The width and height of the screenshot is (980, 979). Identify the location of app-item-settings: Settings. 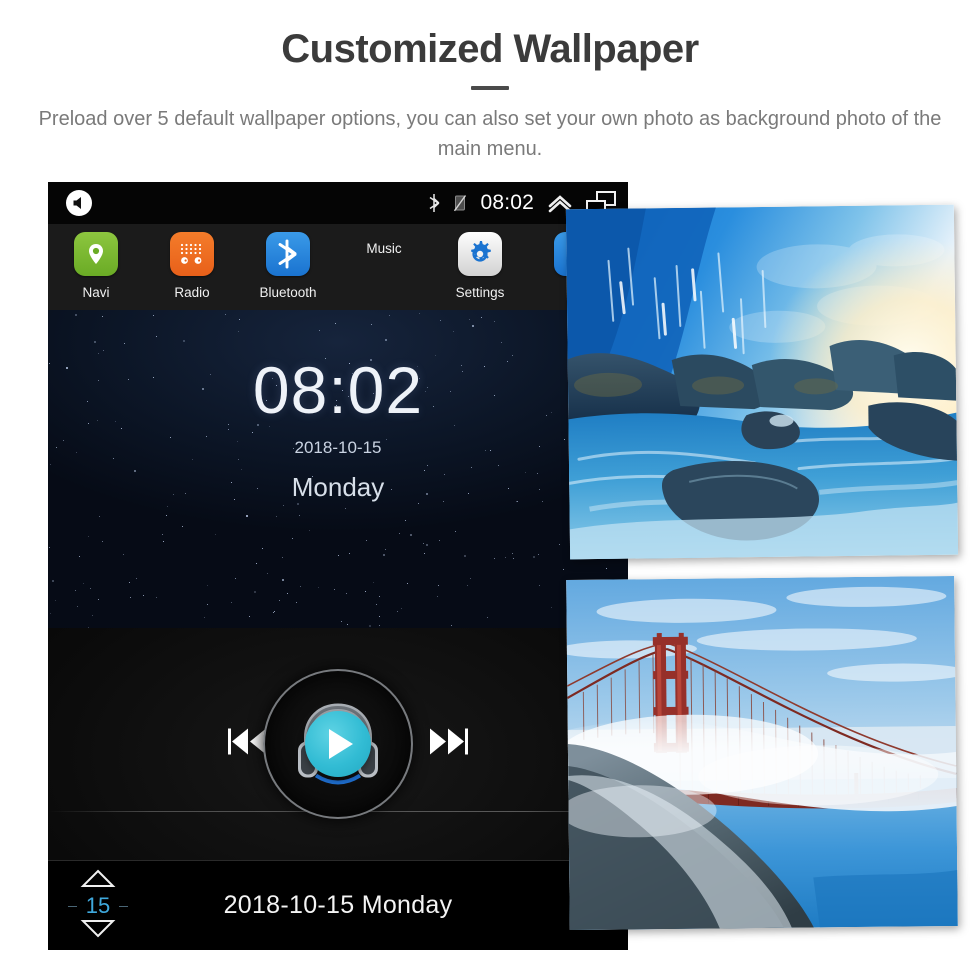
(480, 266).